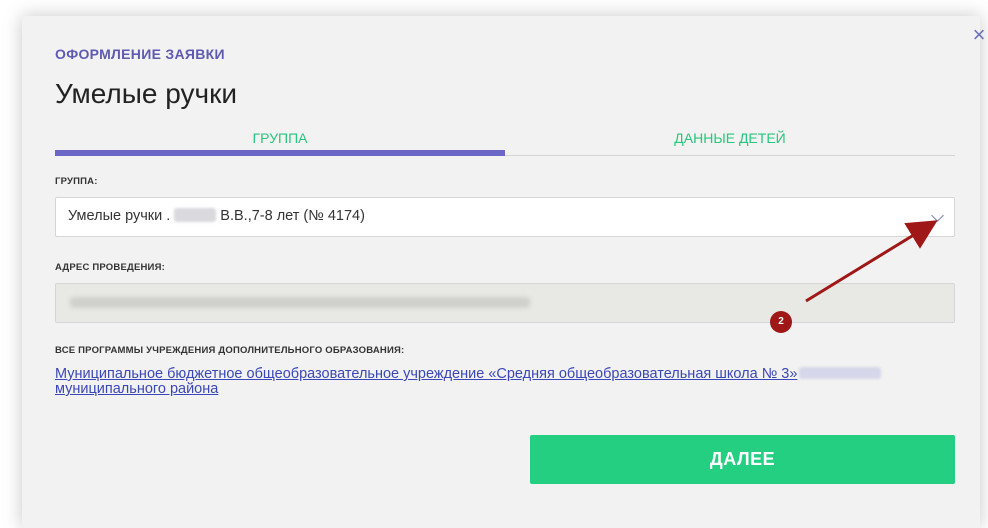 The image size is (988, 528). I want to click on chevron-down-icon, so click(937, 215).